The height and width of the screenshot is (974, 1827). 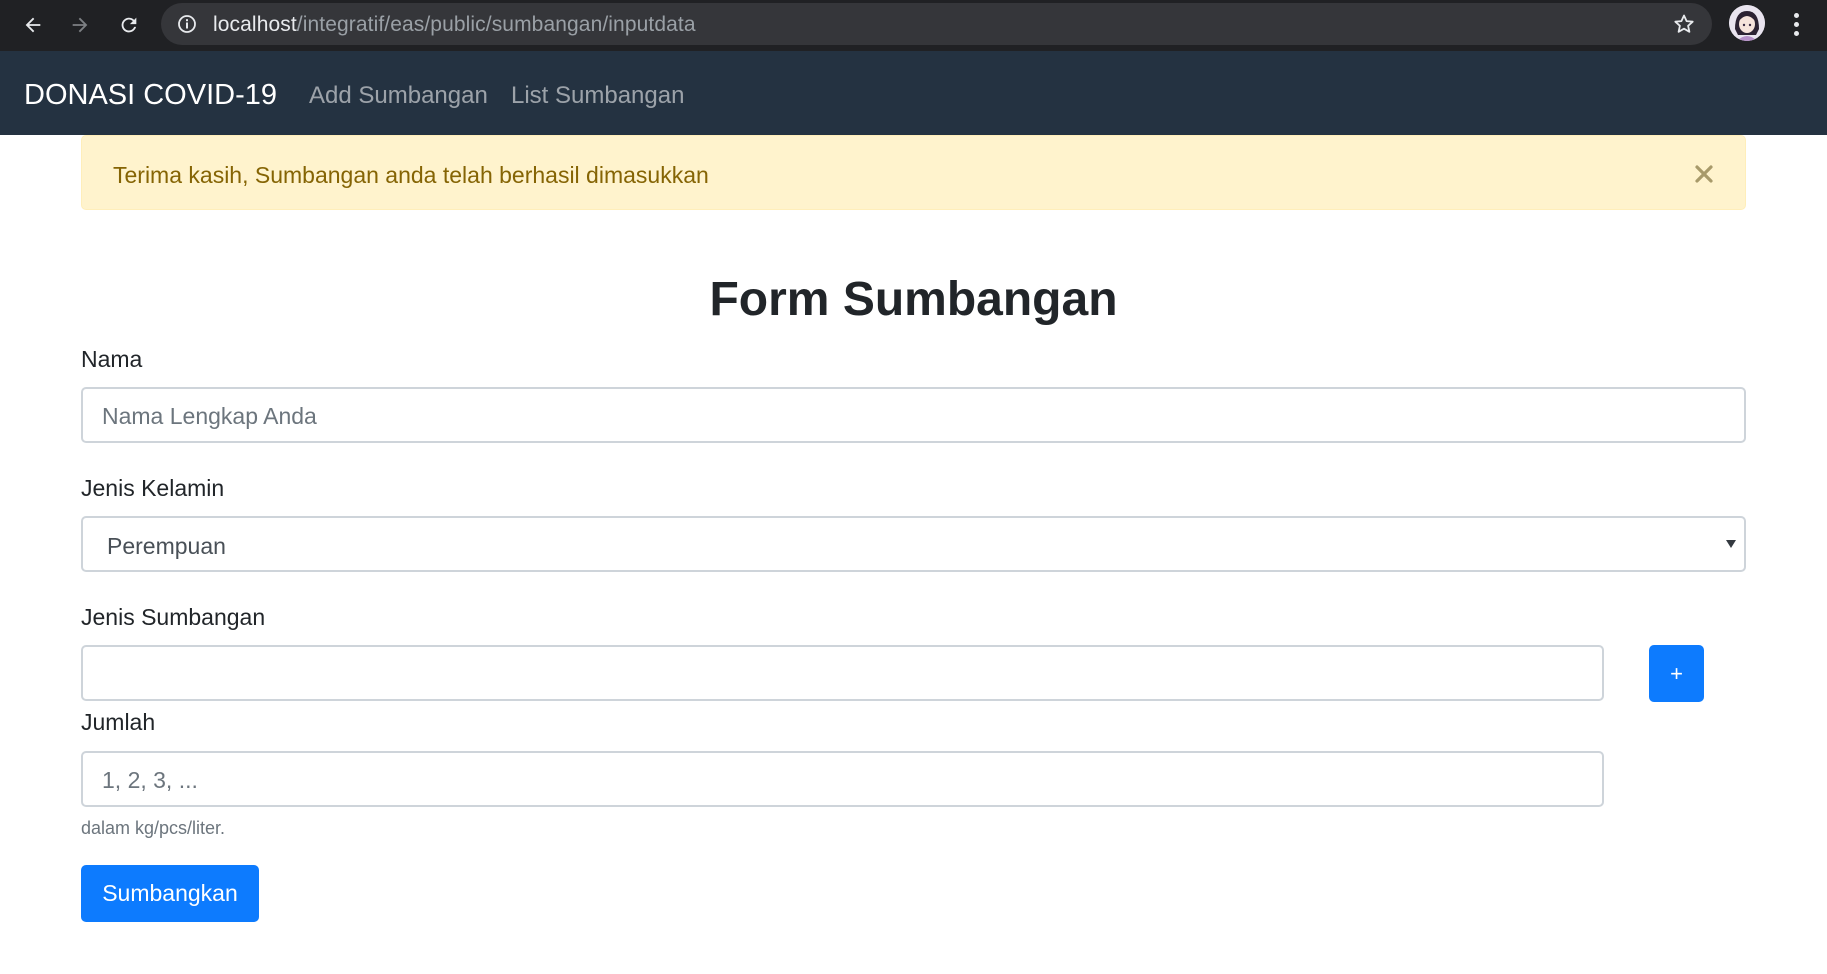 I want to click on url-host: localhost, so click(x=255, y=24).